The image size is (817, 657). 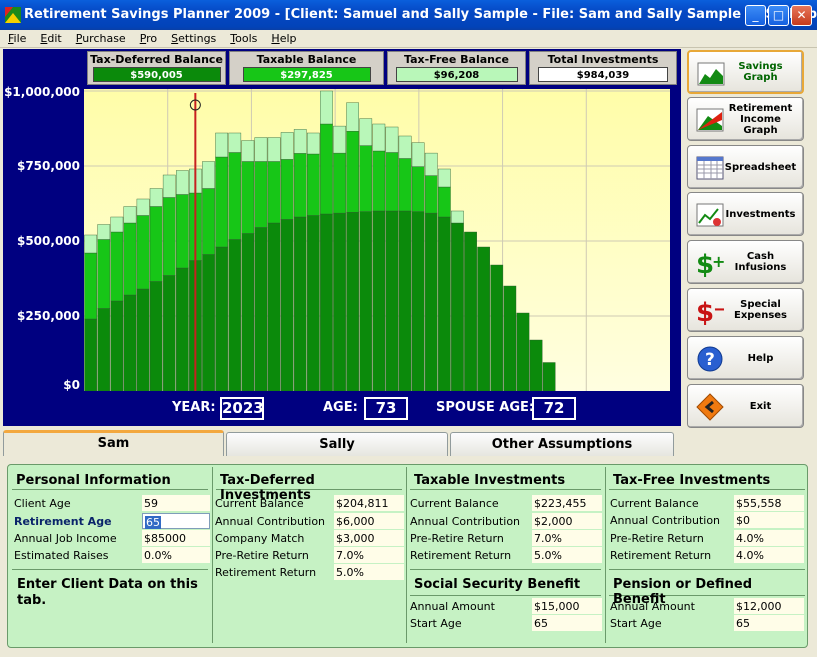 I want to click on estimated-raises-field: 0.0%, so click(x=176, y=555).